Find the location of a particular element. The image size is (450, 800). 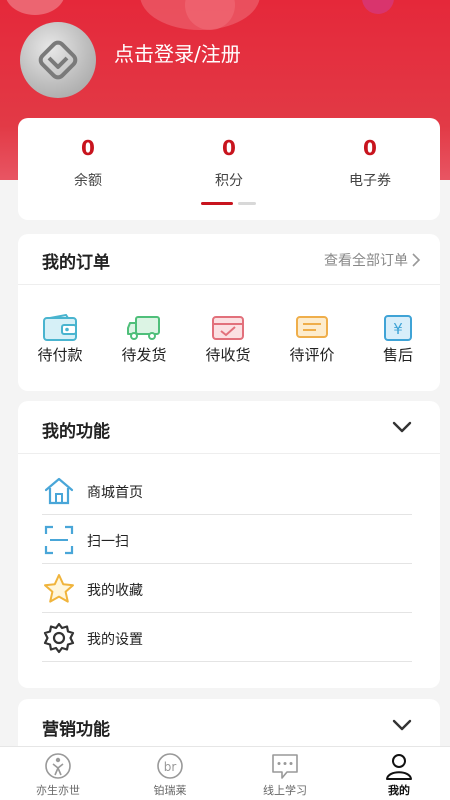

star-icon is located at coordinates (59, 588).